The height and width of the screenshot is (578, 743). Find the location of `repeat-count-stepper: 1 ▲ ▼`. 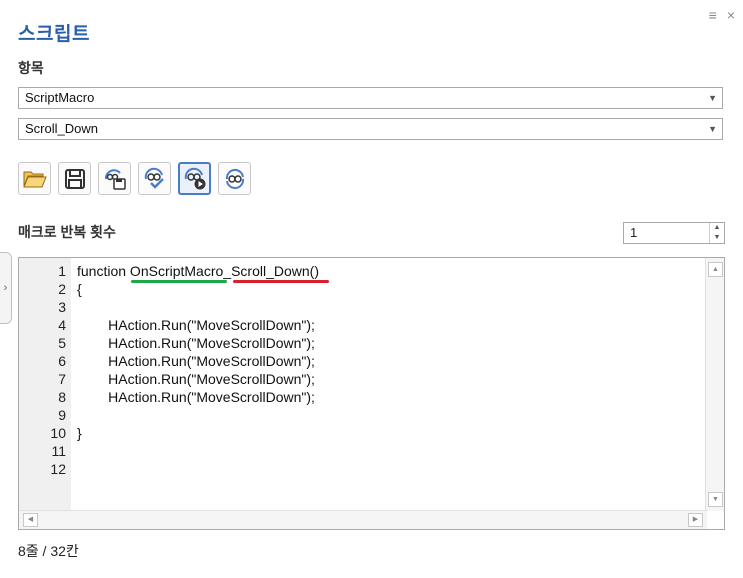

repeat-count-stepper: 1 ▲ ▼ is located at coordinates (674, 233).